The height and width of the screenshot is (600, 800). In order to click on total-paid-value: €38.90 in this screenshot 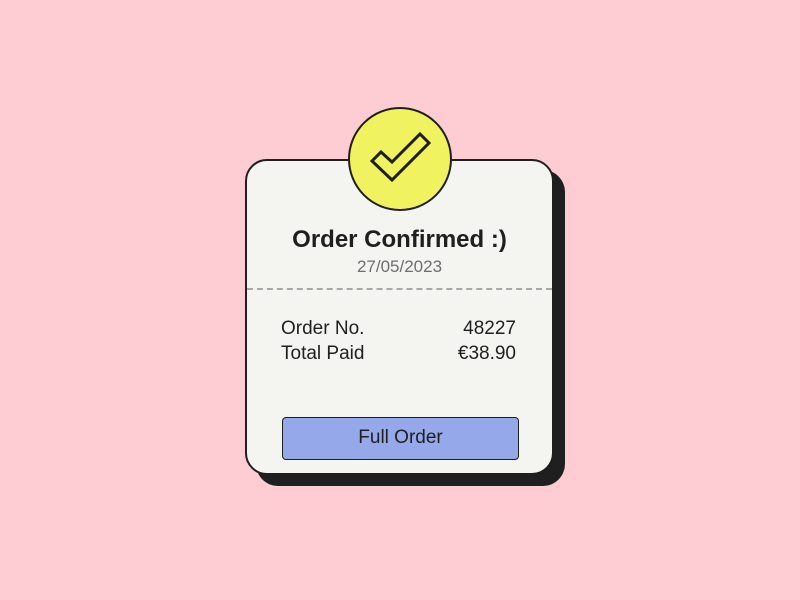, I will do `click(486, 353)`.